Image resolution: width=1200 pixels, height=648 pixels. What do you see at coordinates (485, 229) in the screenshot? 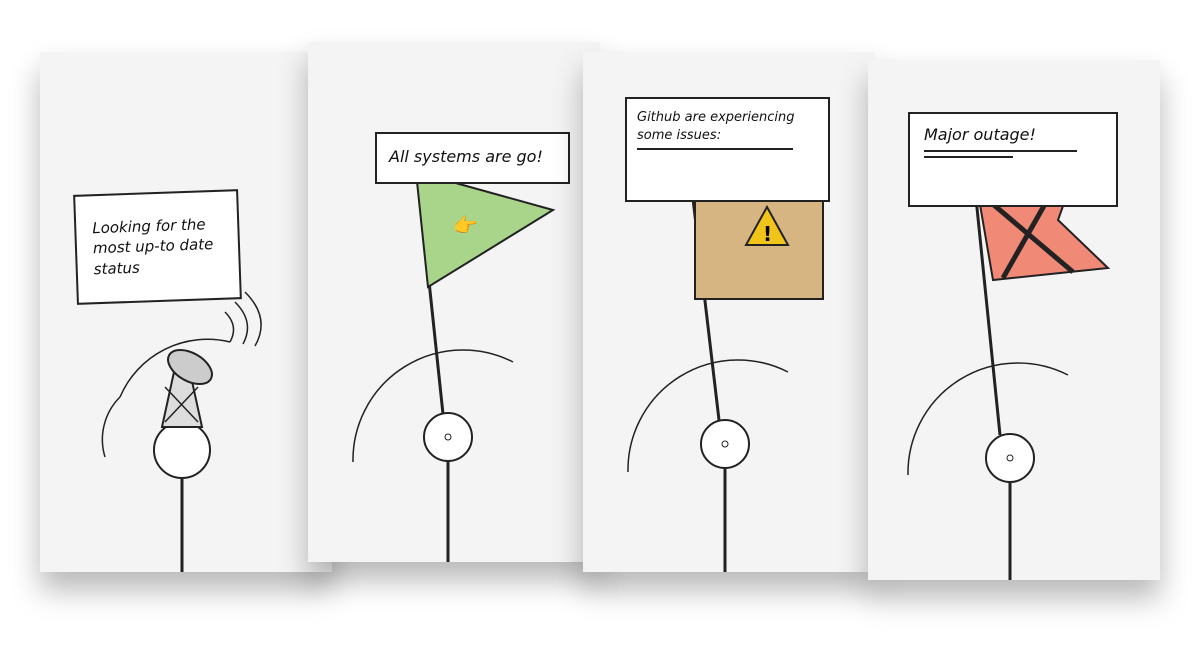
I see `green-flag` at bounding box center [485, 229].